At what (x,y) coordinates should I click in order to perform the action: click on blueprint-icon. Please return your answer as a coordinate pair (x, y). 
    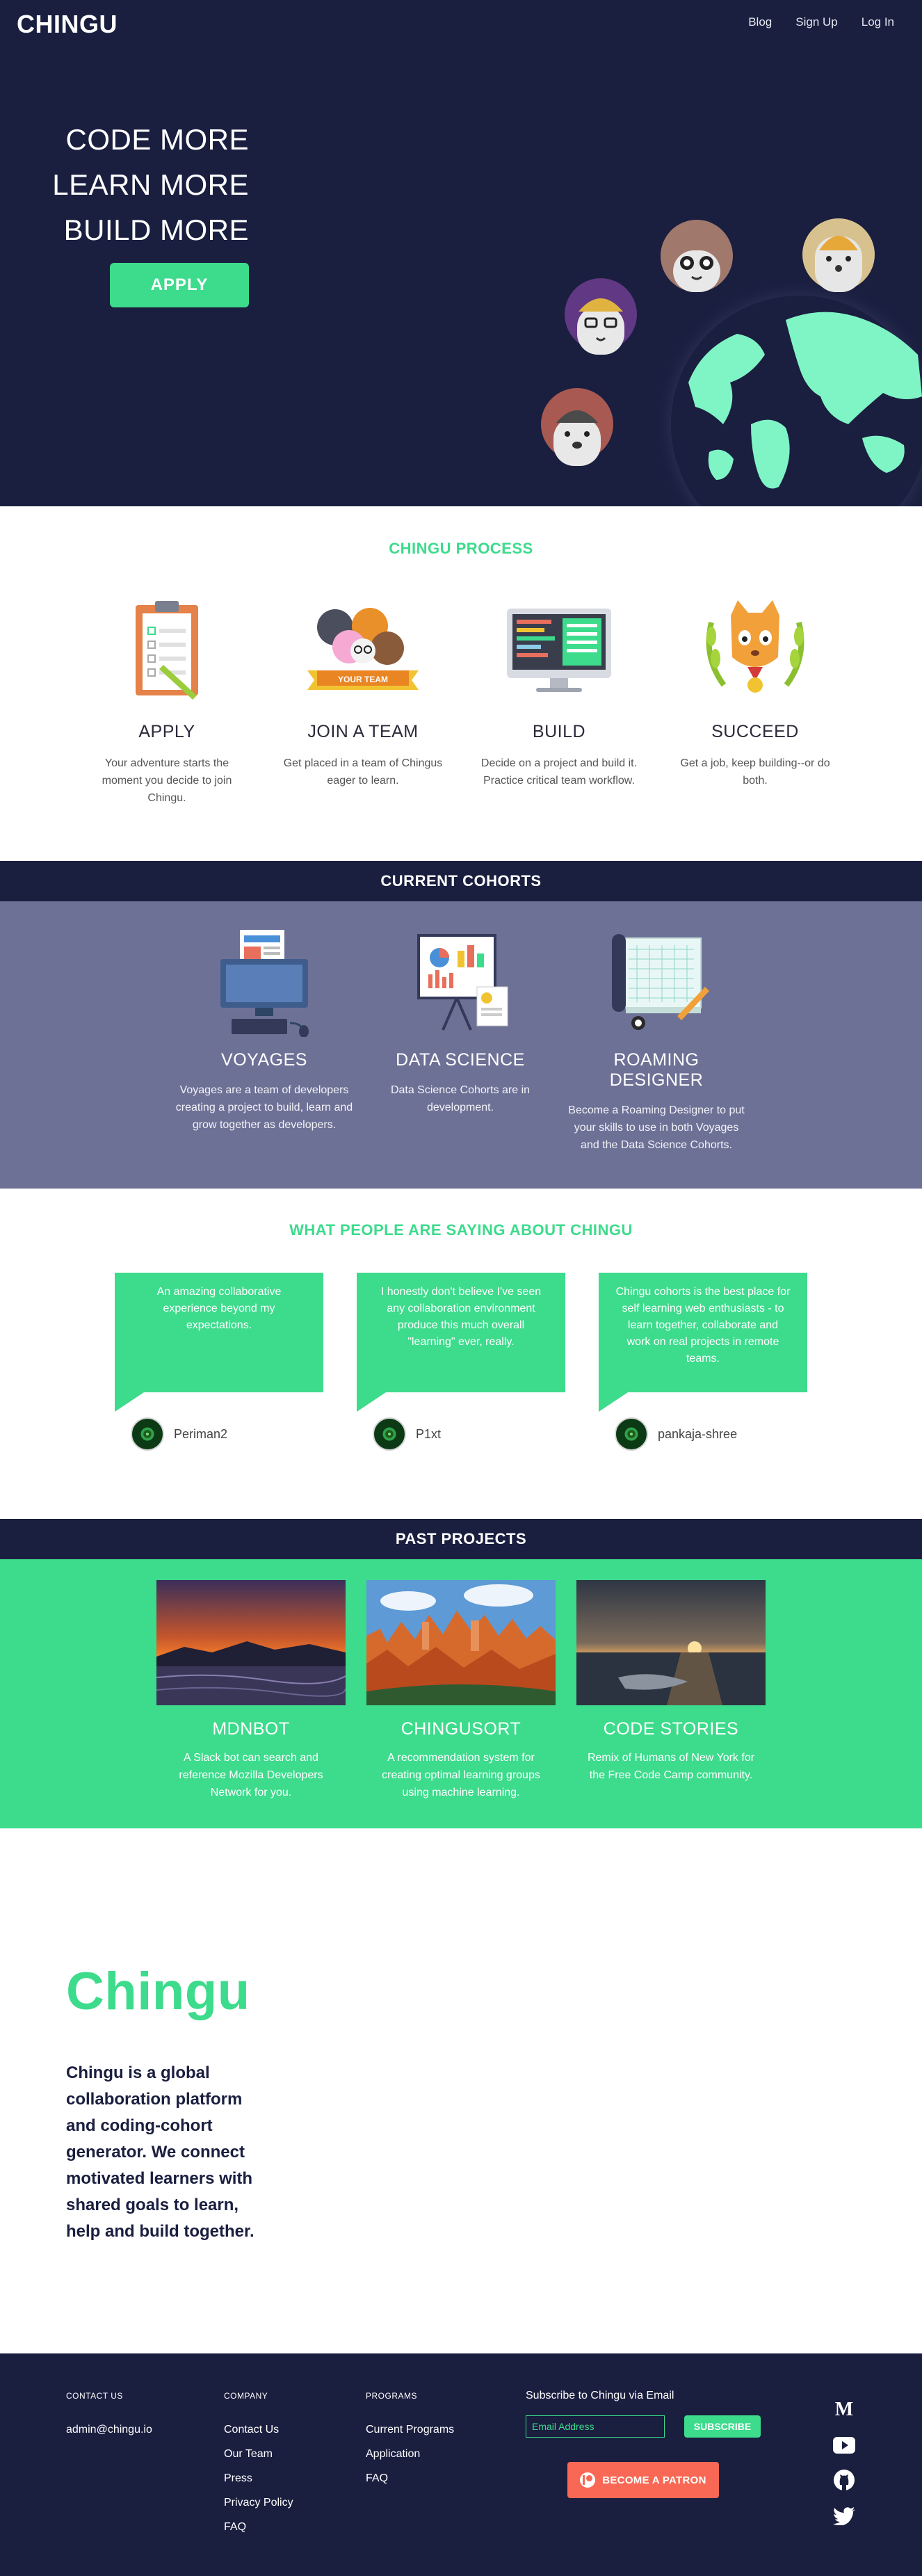
    Looking at the image, I should click on (656, 981).